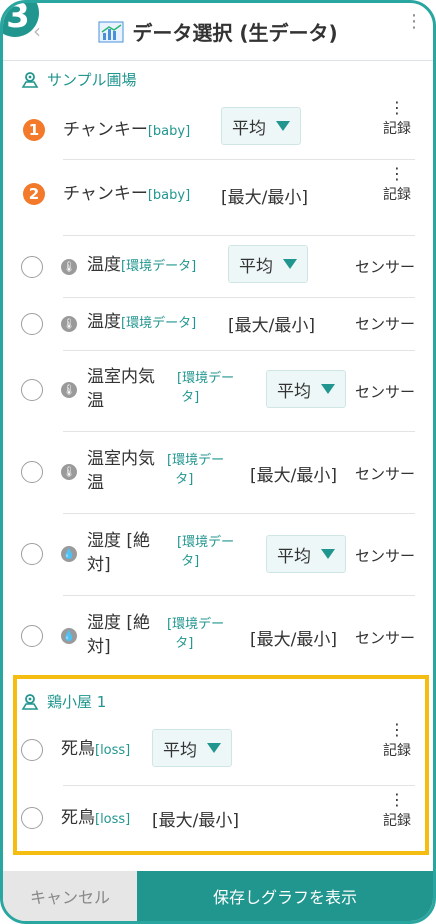 The image size is (436, 924). I want to click on bar-chart-icon, so click(111, 31).